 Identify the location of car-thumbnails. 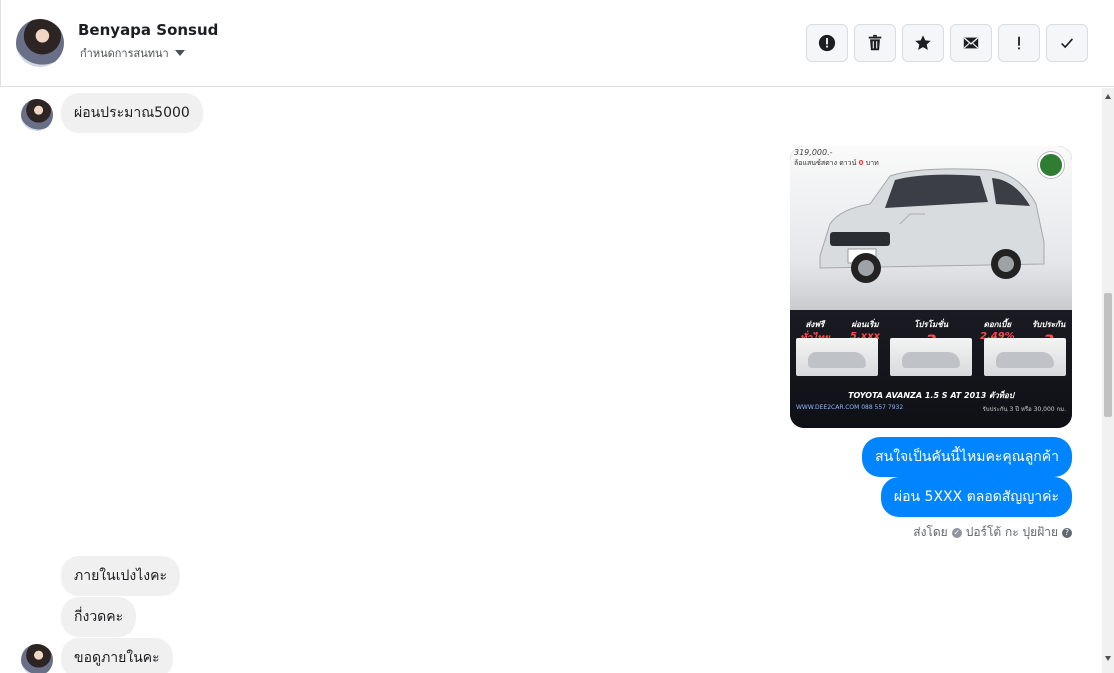
(931, 357).